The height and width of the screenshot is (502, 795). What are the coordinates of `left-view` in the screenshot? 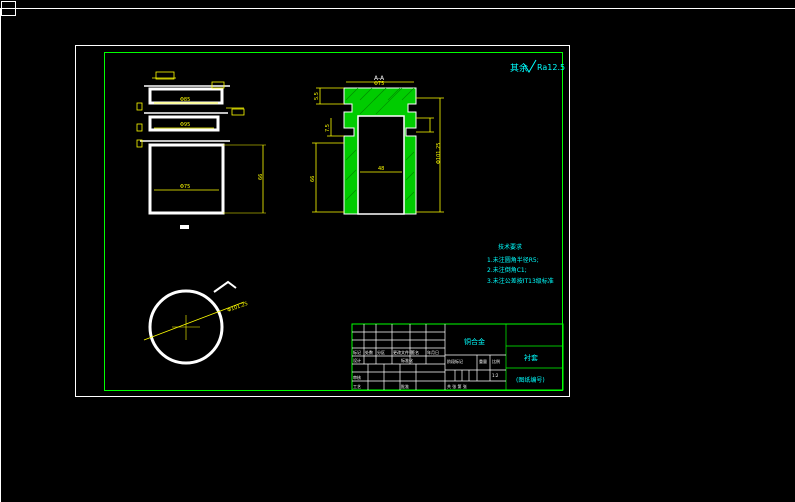 It's located at (201, 150).